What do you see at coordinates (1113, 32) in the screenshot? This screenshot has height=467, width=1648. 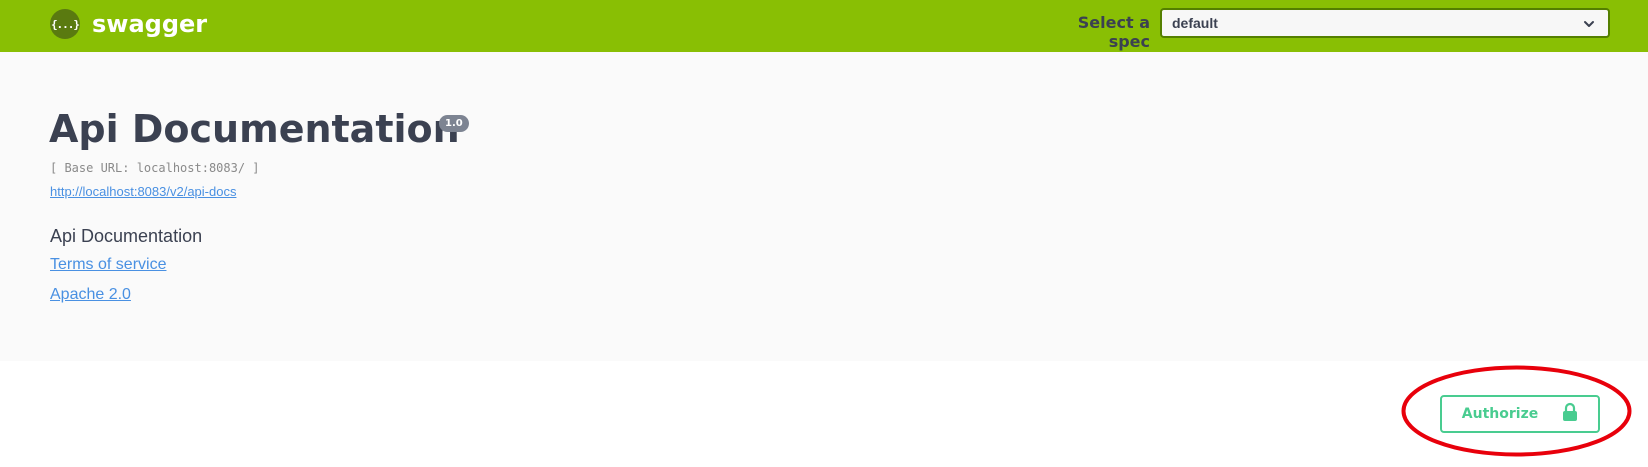 I see `spec-select-label: Select a spec` at bounding box center [1113, 32].